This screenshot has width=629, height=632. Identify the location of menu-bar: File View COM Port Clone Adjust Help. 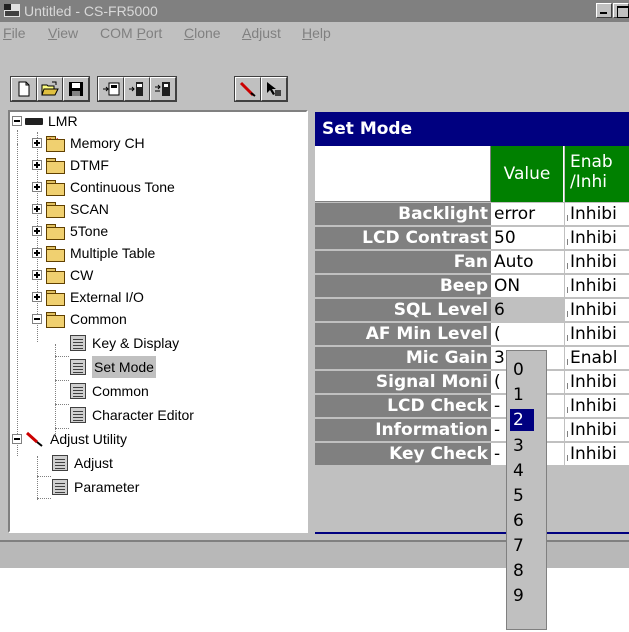
(314, 33).